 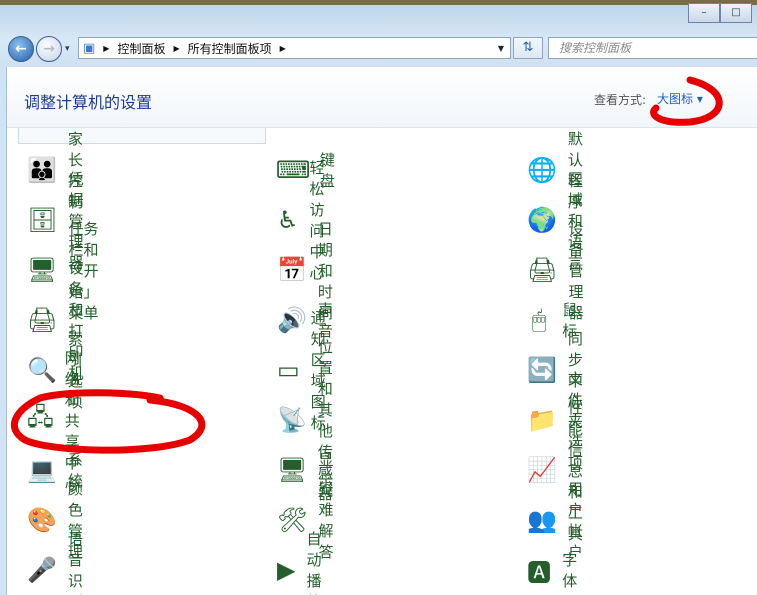 What do you see at coordinates (542, 170) in the screenshot?
I see `item-icon: 🌐` at bounding box center [542, 170].